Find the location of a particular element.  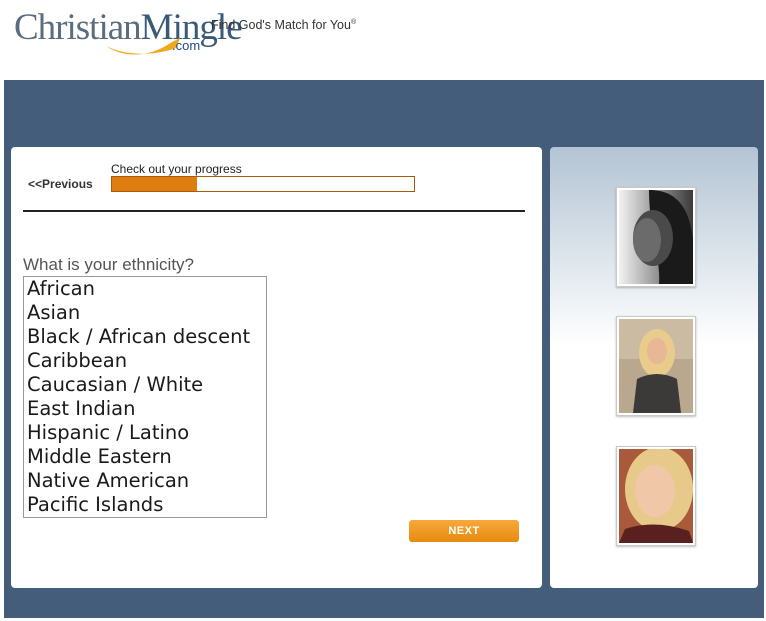

portrait-selfie-image is located at coordinates (656, 496).